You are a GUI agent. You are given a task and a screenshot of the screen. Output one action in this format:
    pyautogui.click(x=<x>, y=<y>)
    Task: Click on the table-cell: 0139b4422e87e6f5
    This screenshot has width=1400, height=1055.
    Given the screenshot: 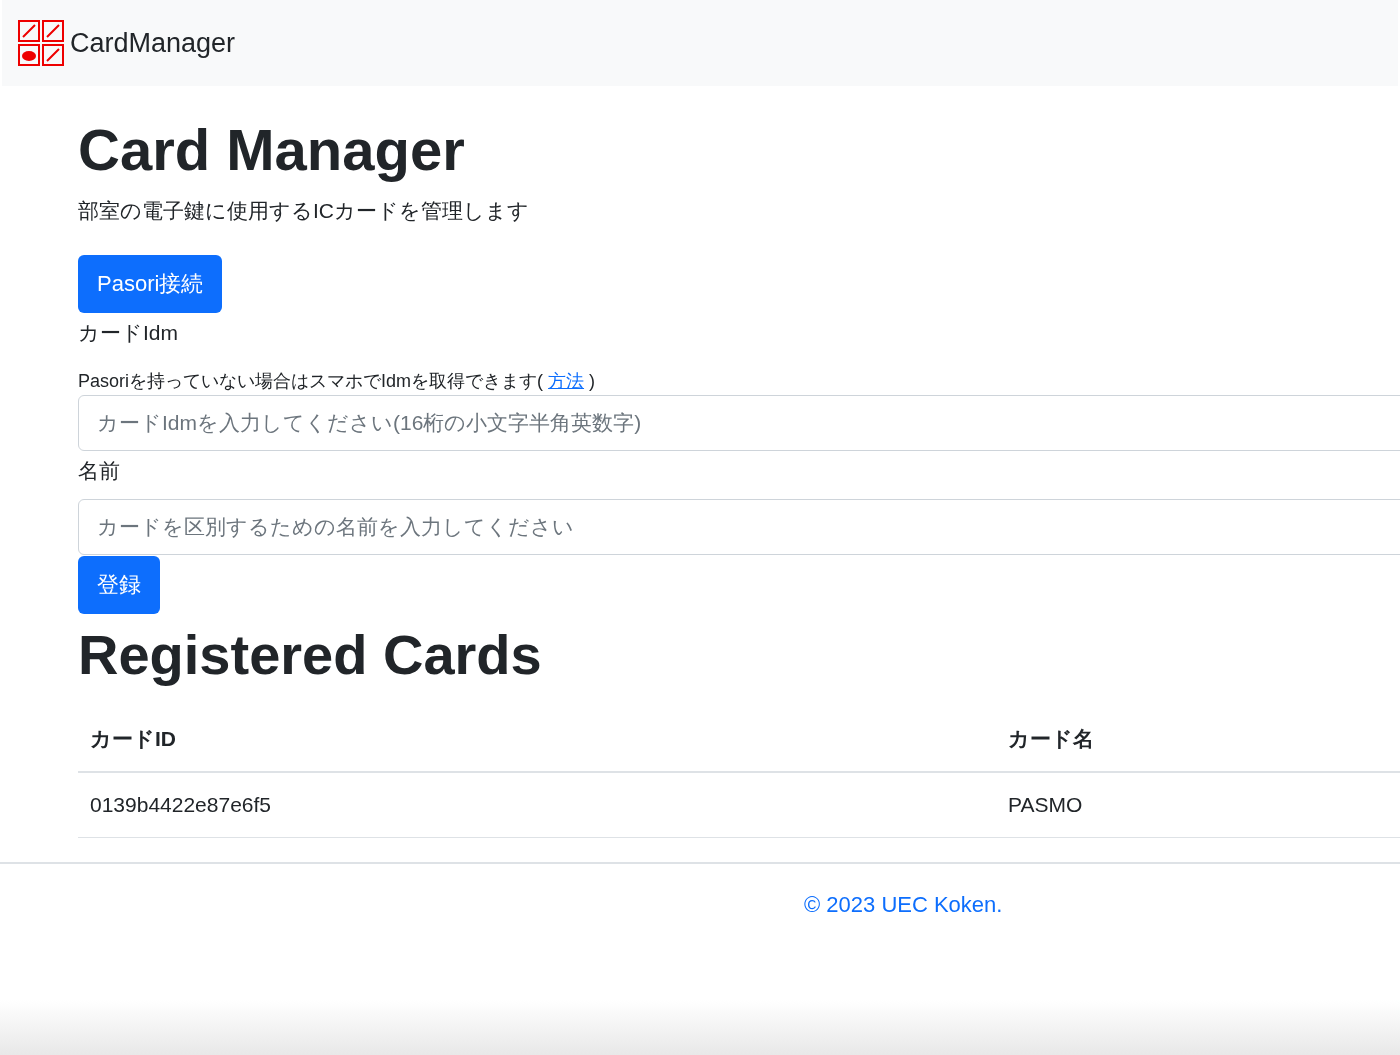 What is the action you would take?
    pyautogui.click(x=537, y=805)
    